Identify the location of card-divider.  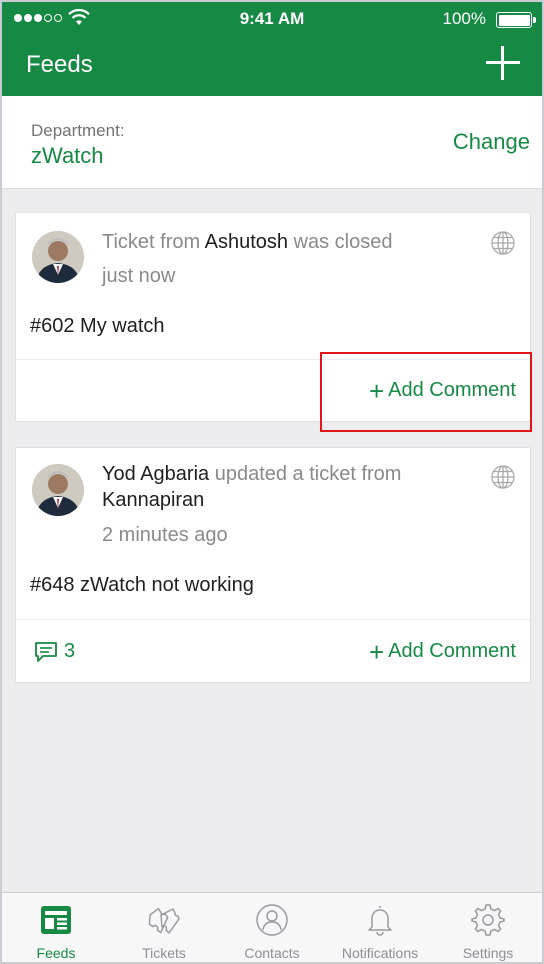
(273, 619).